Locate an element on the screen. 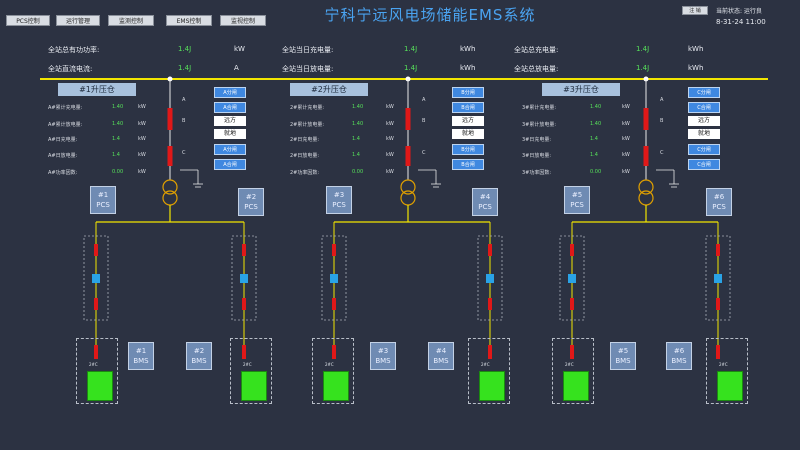 Image resolution: width=800 pixels, height=450 pixels. station-3-row-2-unit: kW is located at coordinates (626, 139).